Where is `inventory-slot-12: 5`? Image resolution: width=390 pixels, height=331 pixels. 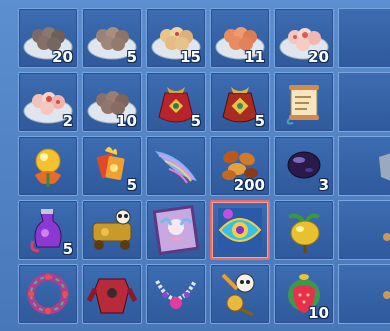
inventory-slot-12: 5 is located at coordinates (112, 166).